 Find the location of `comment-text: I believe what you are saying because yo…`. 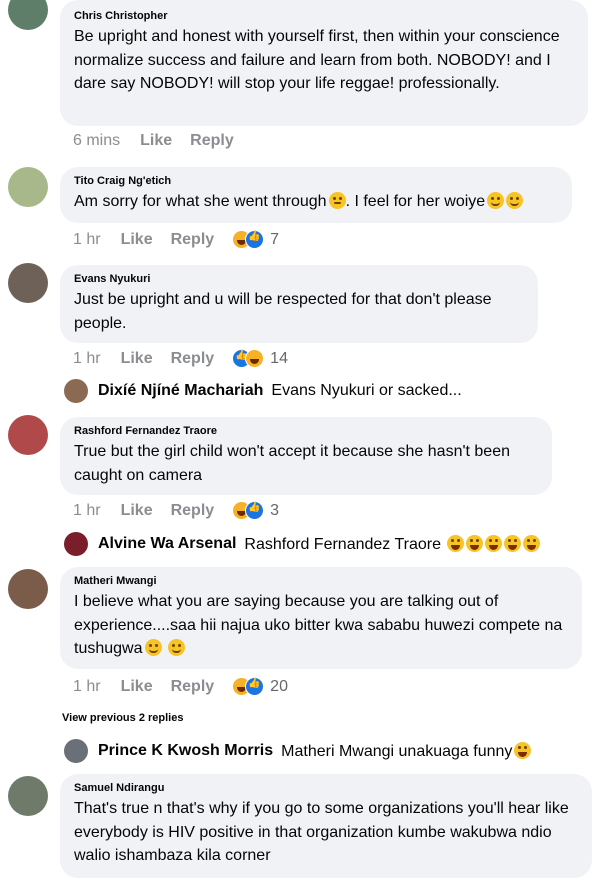

comment-text: I believe what you are saying because yo… is located at coordinates (318, 625).